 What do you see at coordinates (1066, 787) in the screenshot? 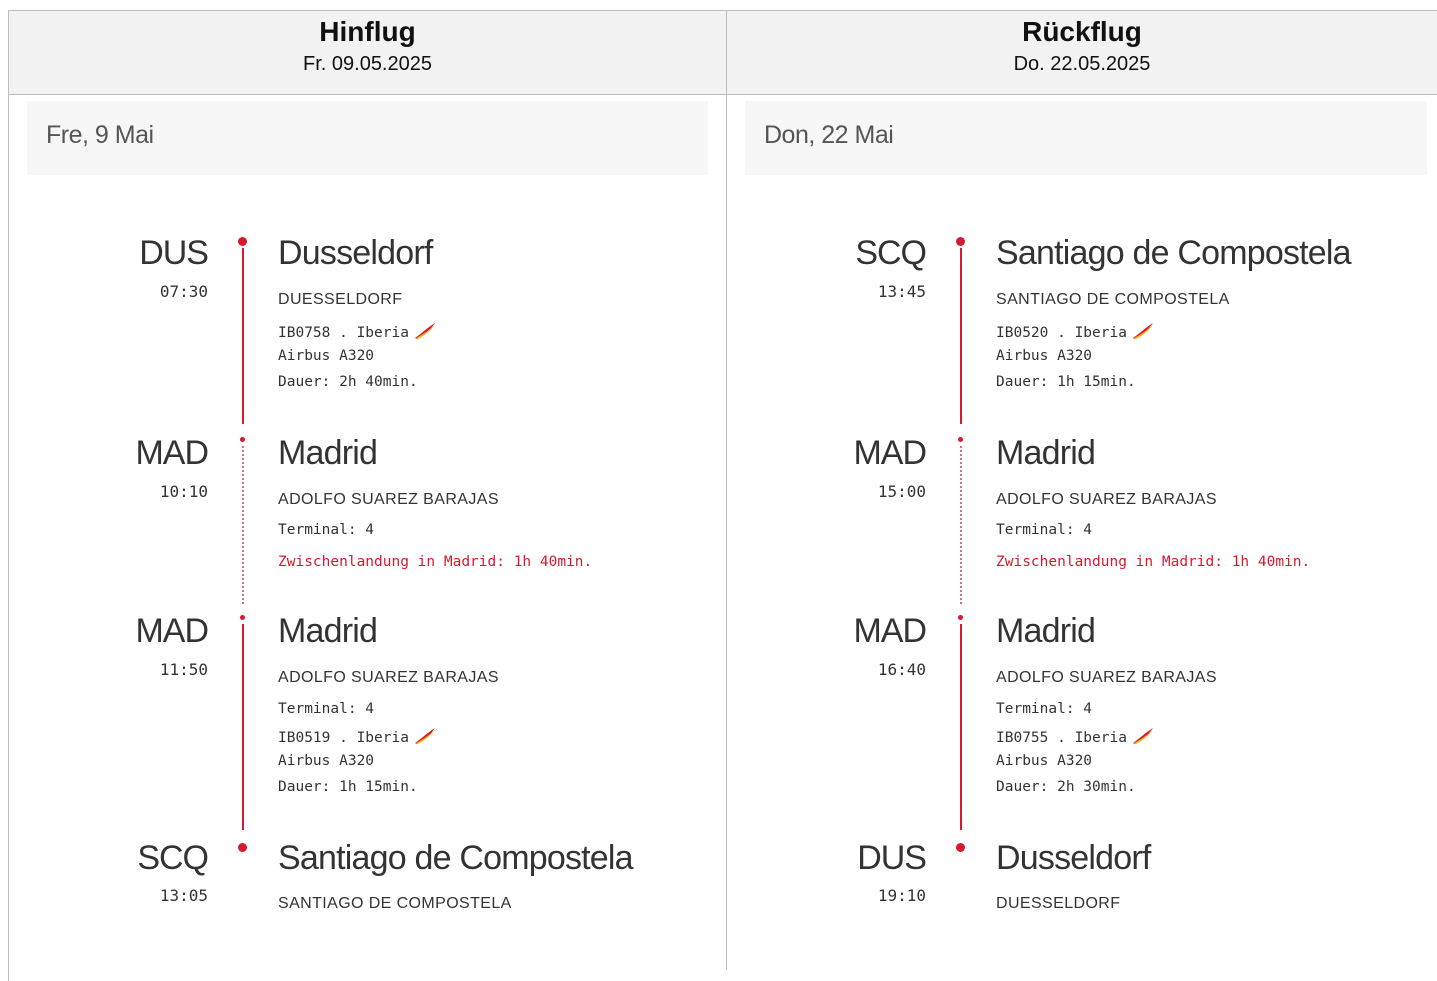
I see `flight-duration: Dauer: 2h 30min.` at bounding box center [1066, 787].